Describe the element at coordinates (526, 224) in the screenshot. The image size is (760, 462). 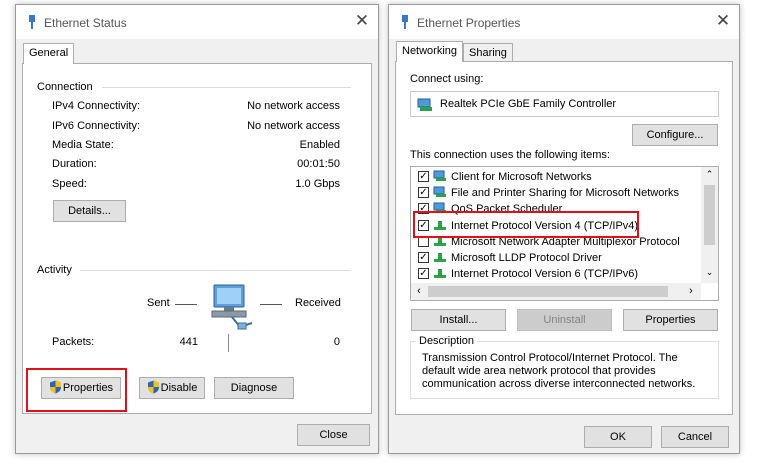
I see `ipv4-highlight-box` at that location.